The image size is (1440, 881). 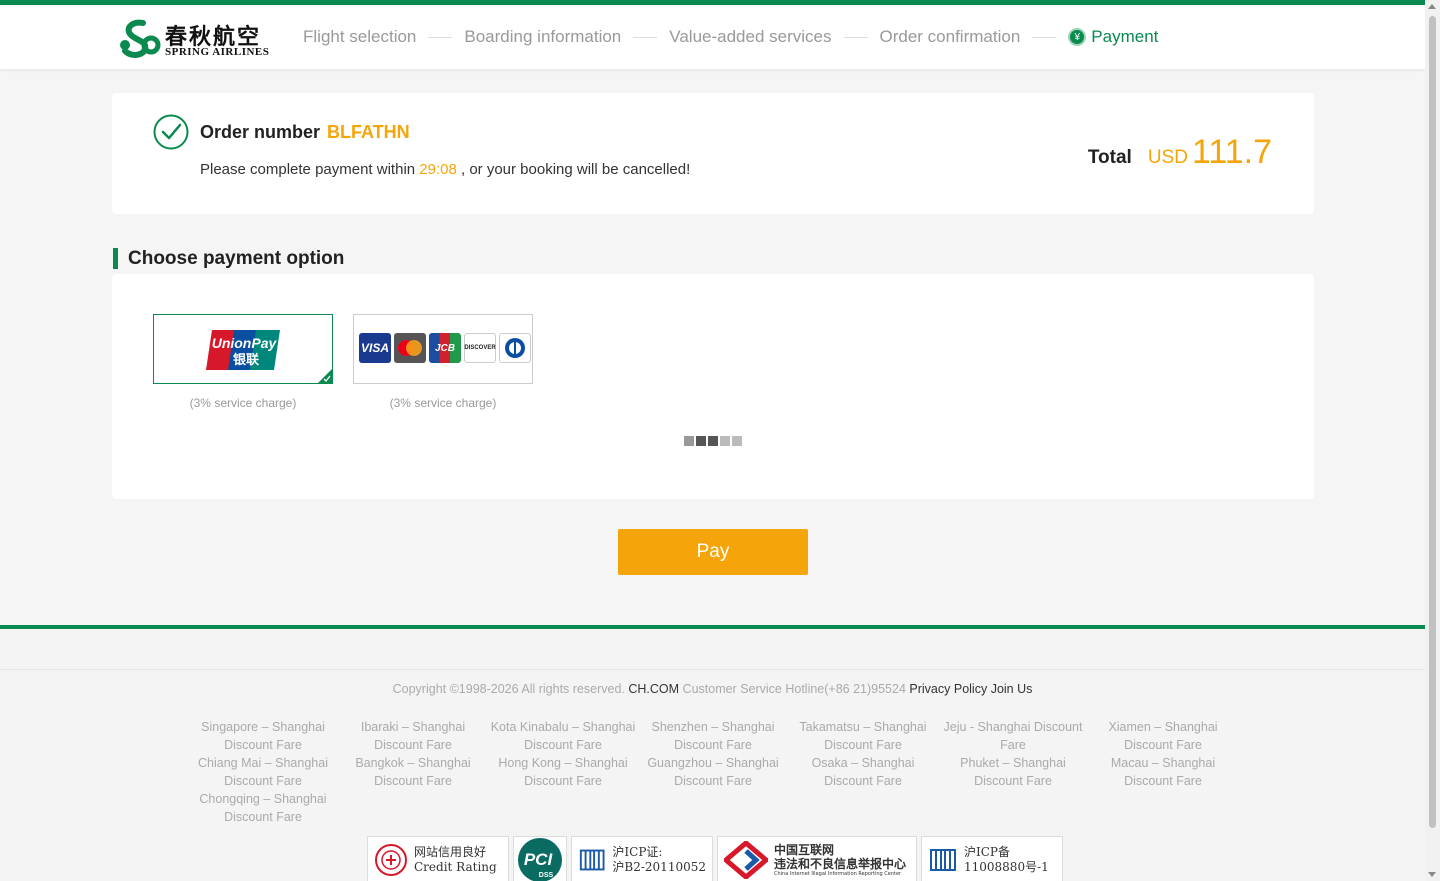 I want to click on icp-license-line2: 沪B2-20110052, so click(x=659, y=867).